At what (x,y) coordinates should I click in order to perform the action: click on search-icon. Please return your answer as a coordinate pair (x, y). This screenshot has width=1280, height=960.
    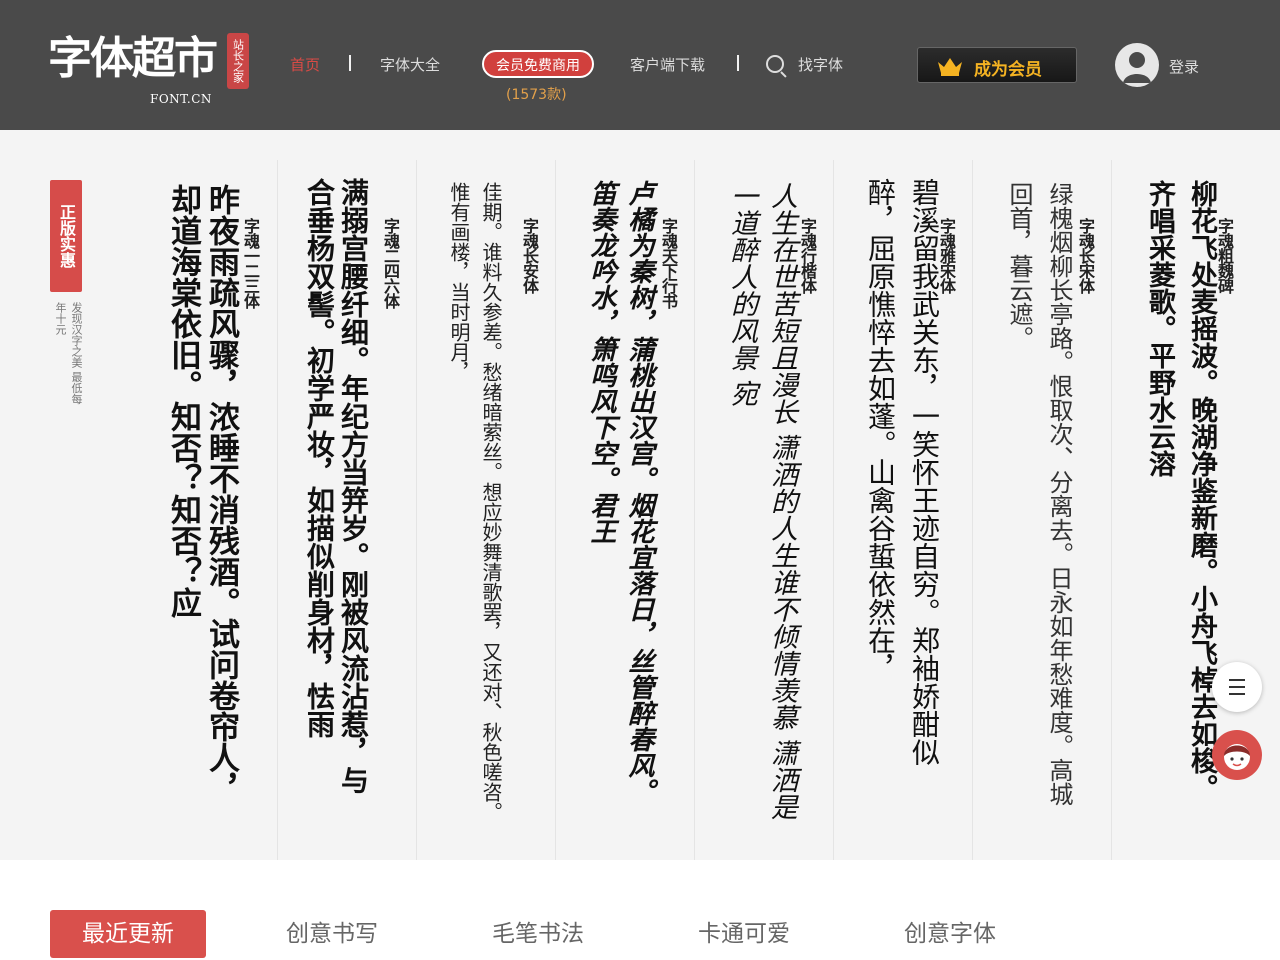
    Looking at the image, I should click on (775, 64).